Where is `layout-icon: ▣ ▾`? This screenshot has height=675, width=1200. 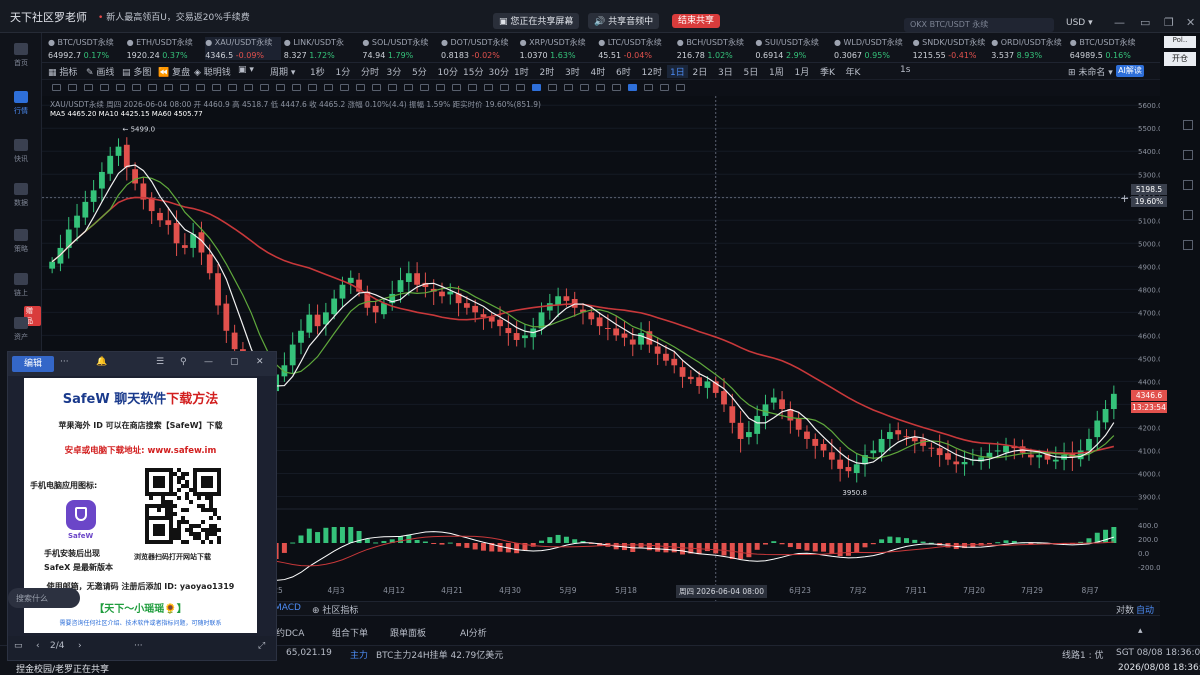 layout-icon: ▣ ▾ is located at coordinates (246, 70).